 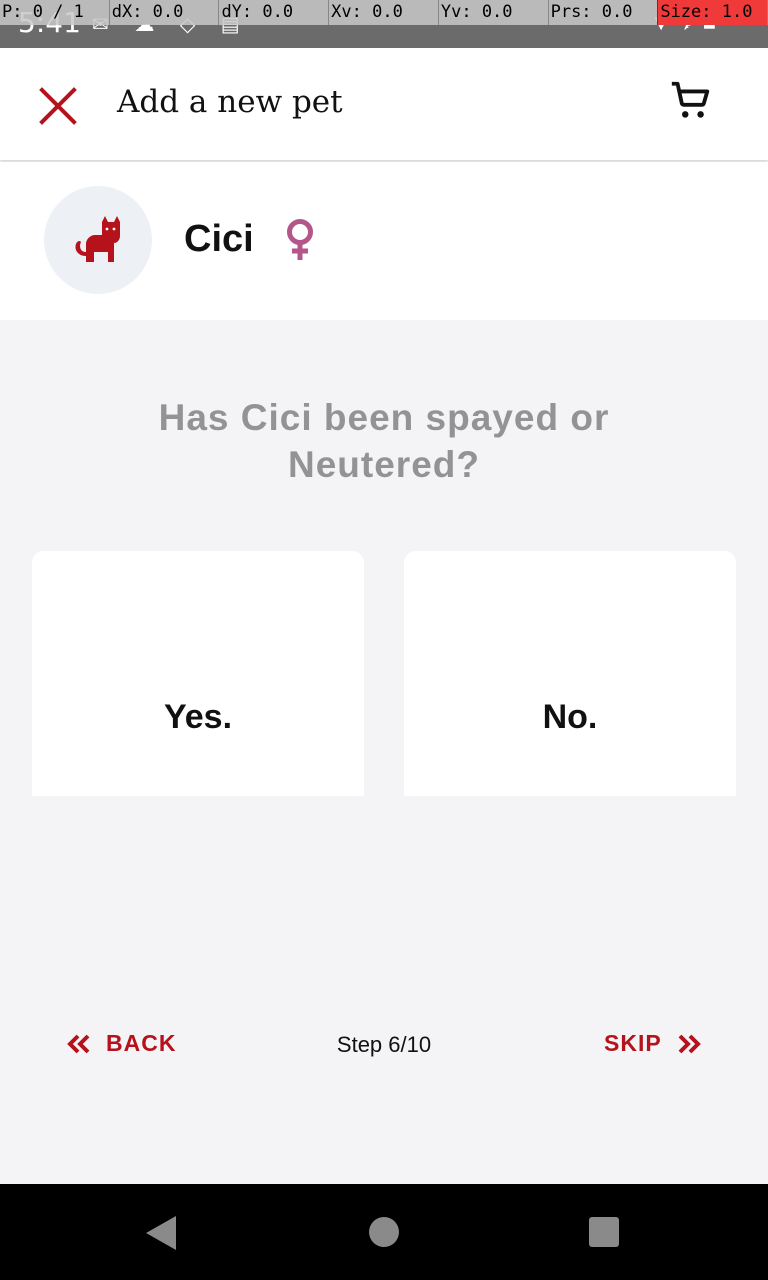 I want to click on system-home-icon, so click(x=384, y=1232).